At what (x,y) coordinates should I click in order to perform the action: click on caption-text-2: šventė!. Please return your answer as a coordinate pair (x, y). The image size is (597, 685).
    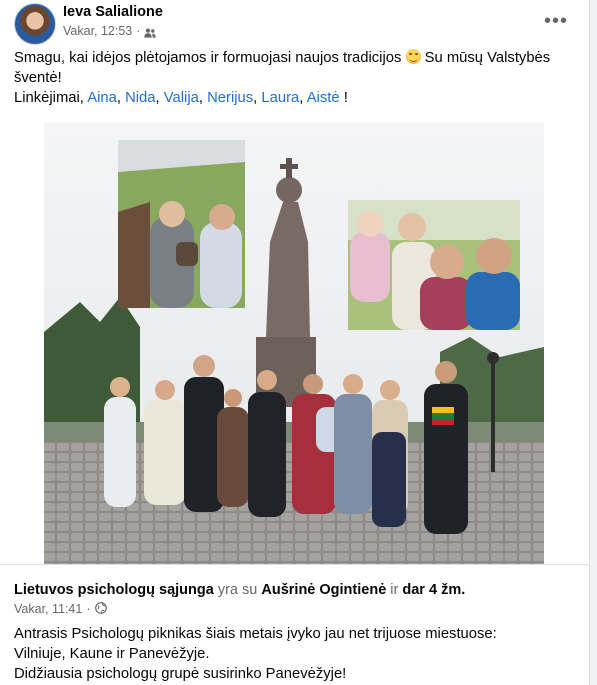
    Looking at the image, I should click on (38, 78).